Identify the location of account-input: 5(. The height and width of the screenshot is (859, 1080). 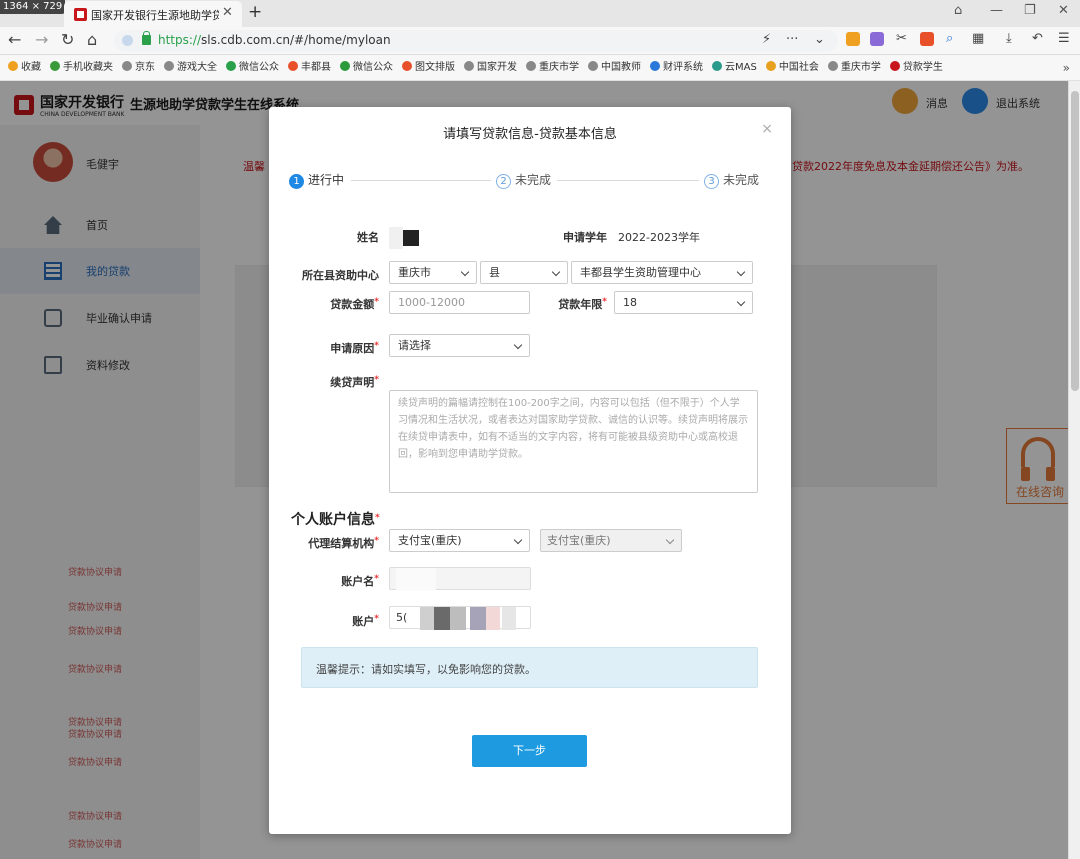
(460, 618).